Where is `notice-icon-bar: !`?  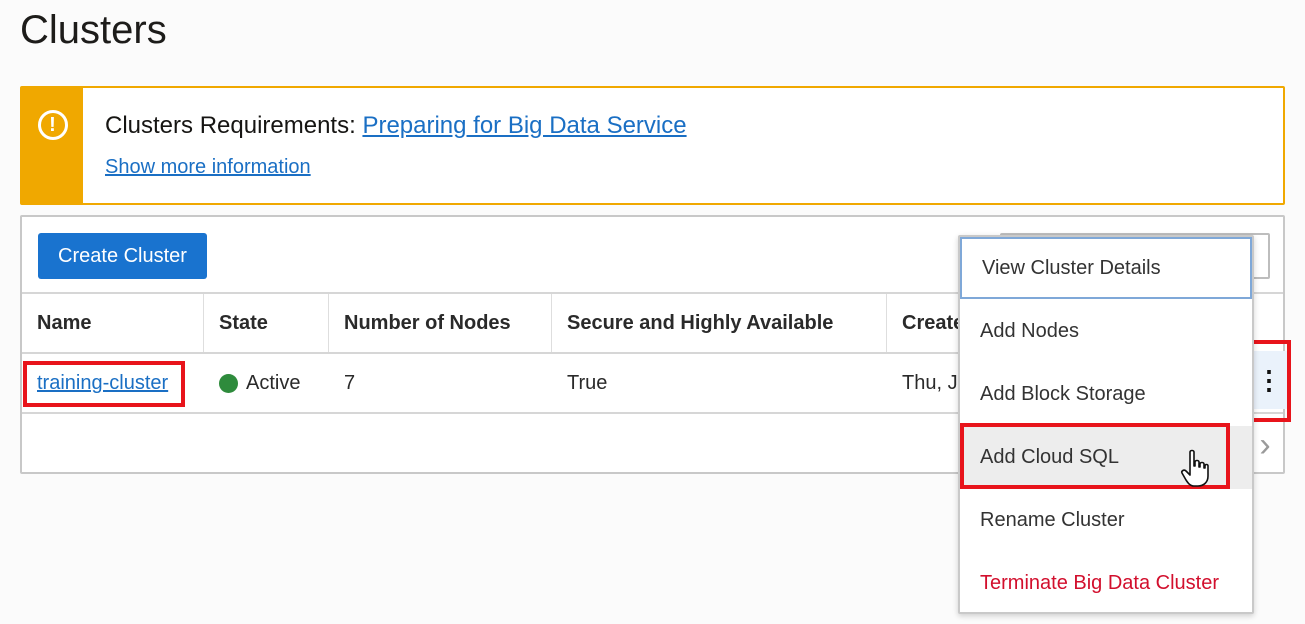 notice-icon-bar: ! is located at coordinates (52, 145).